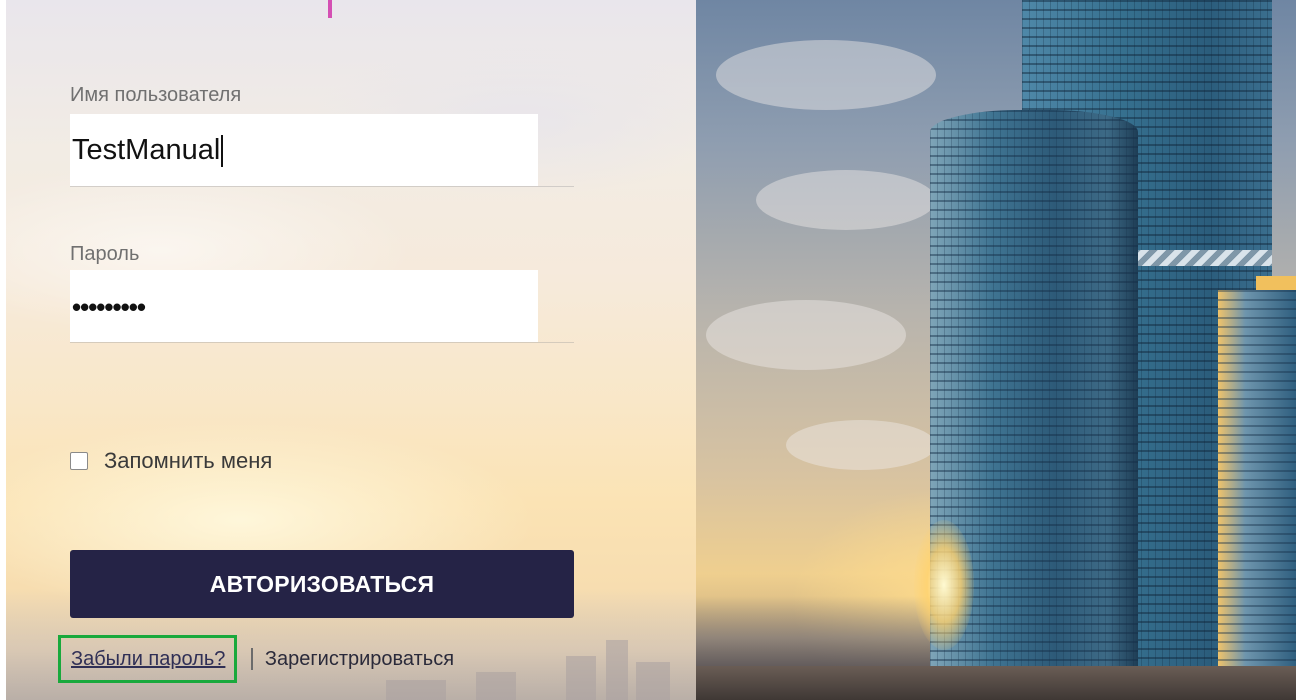  Describe the element at coordinates (330, 9) in the screenshot. I see `accent-mark` at that location.